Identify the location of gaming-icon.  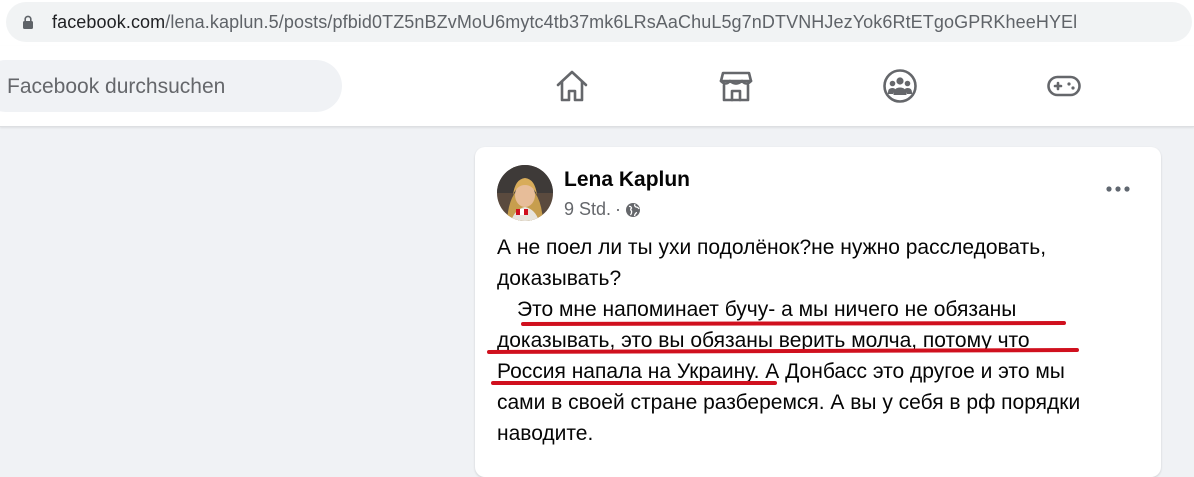
(1064, 86).